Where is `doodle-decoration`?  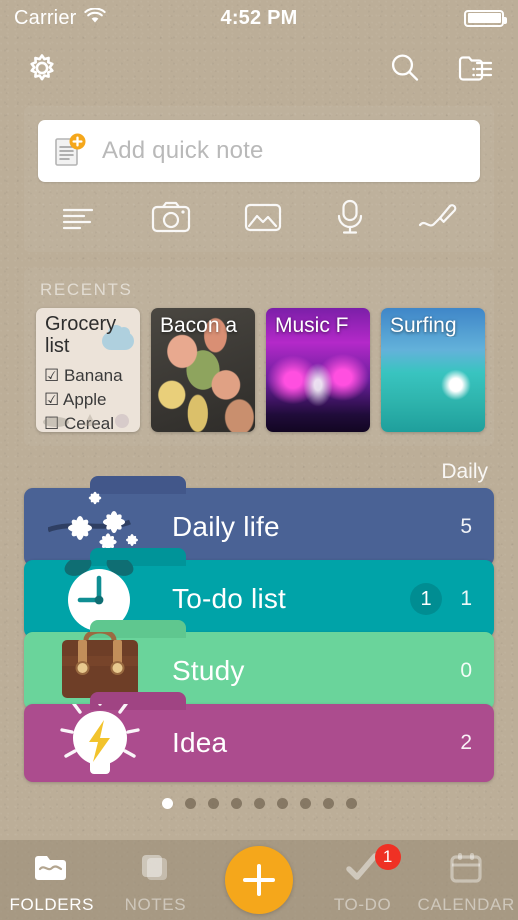 doodle-decoration is located at coordinates (86, 421).